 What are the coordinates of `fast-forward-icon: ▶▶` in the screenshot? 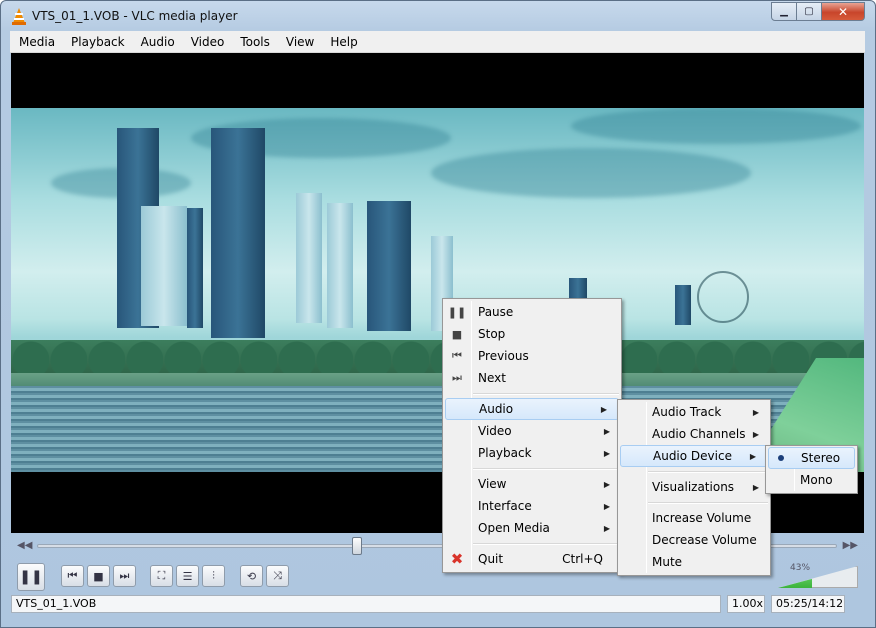 It's located at (850, 545).